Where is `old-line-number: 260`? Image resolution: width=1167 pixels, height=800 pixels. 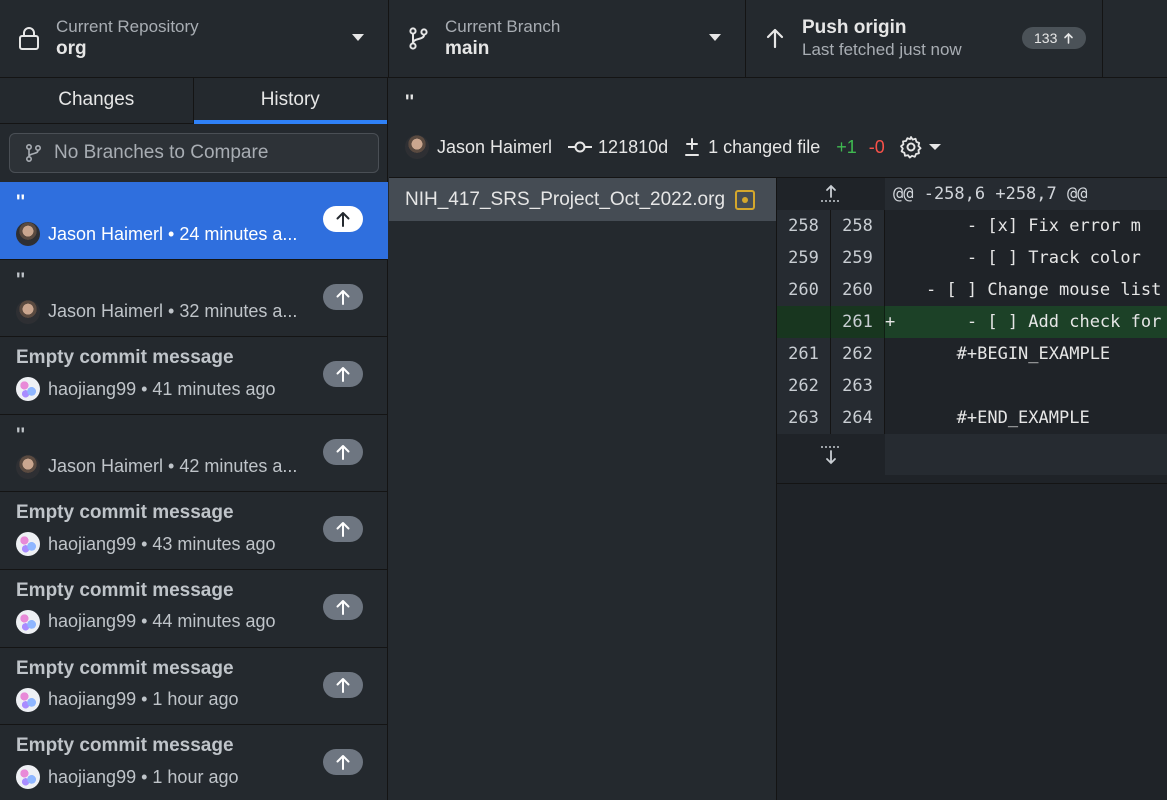 old-line-number: 260 is located at coordinates (804, 290).